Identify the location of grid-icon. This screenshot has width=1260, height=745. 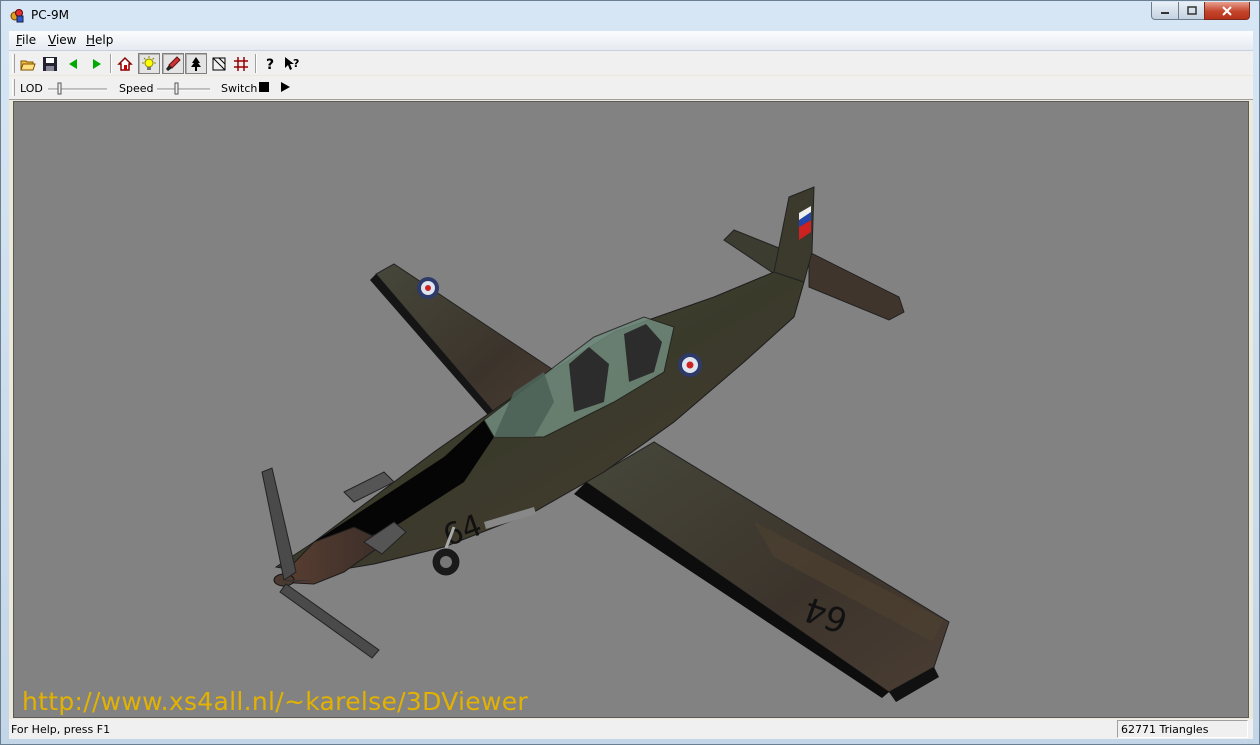
(241, 63).